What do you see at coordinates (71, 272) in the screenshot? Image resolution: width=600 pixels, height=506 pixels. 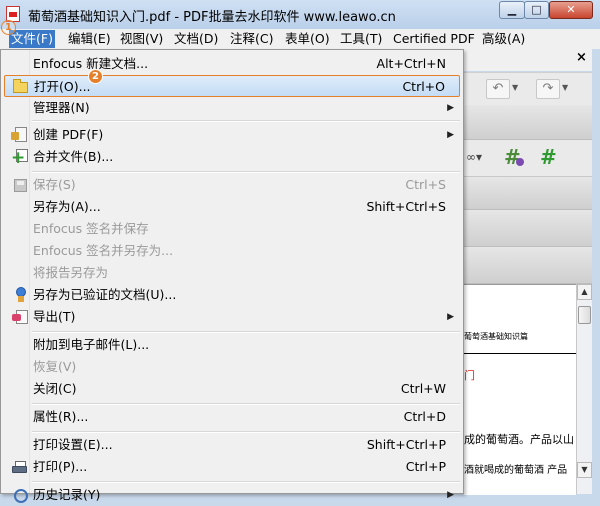 I see `menu-item-label: 将报告另存为` at bounding box center [71, 272].